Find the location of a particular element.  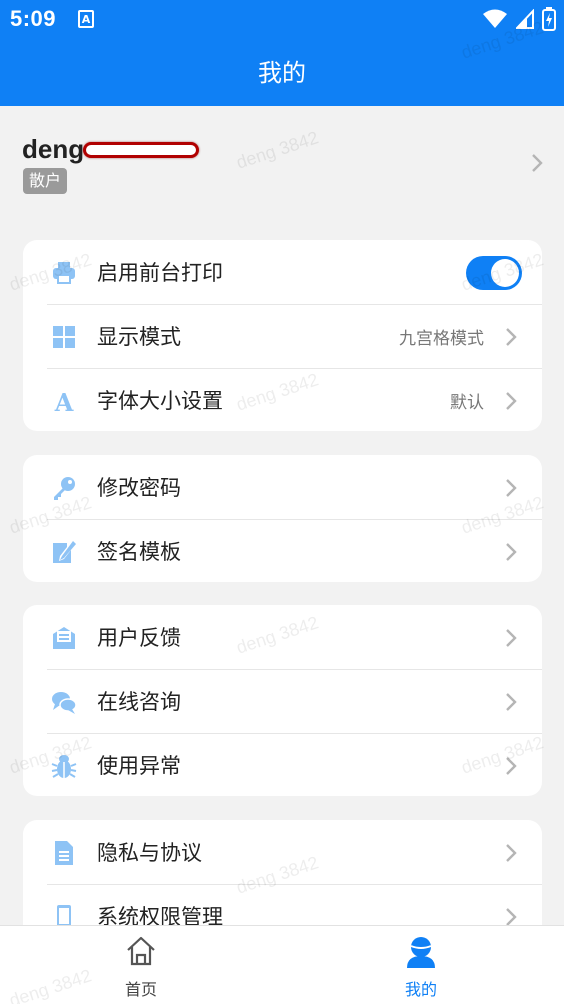

tab-mine: 我的 is located at coordinates (421, 965).